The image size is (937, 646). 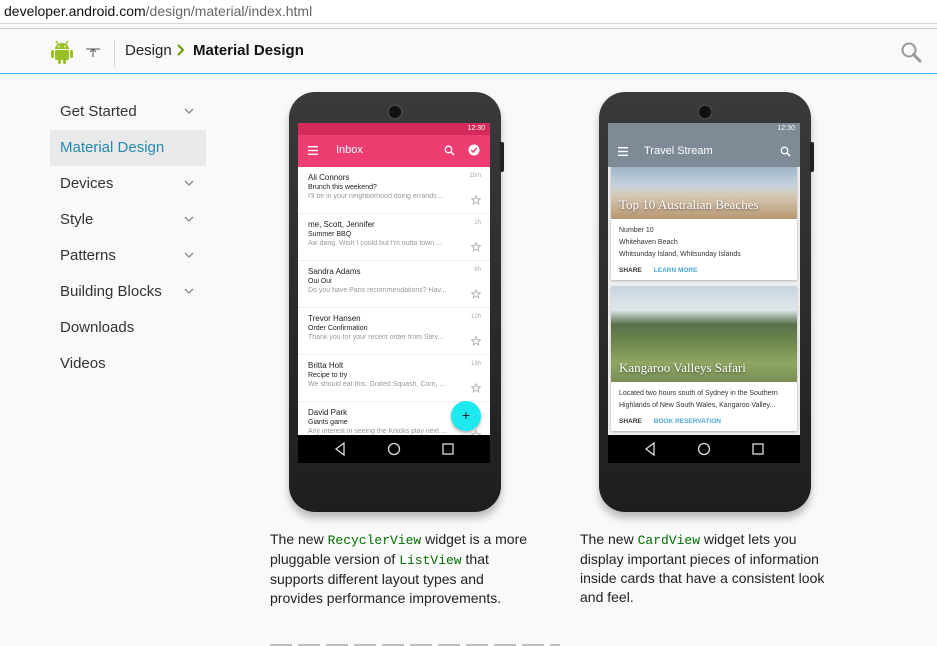 I want to click on inbox-toolbar: Inbox, so click(x=394, y=151).